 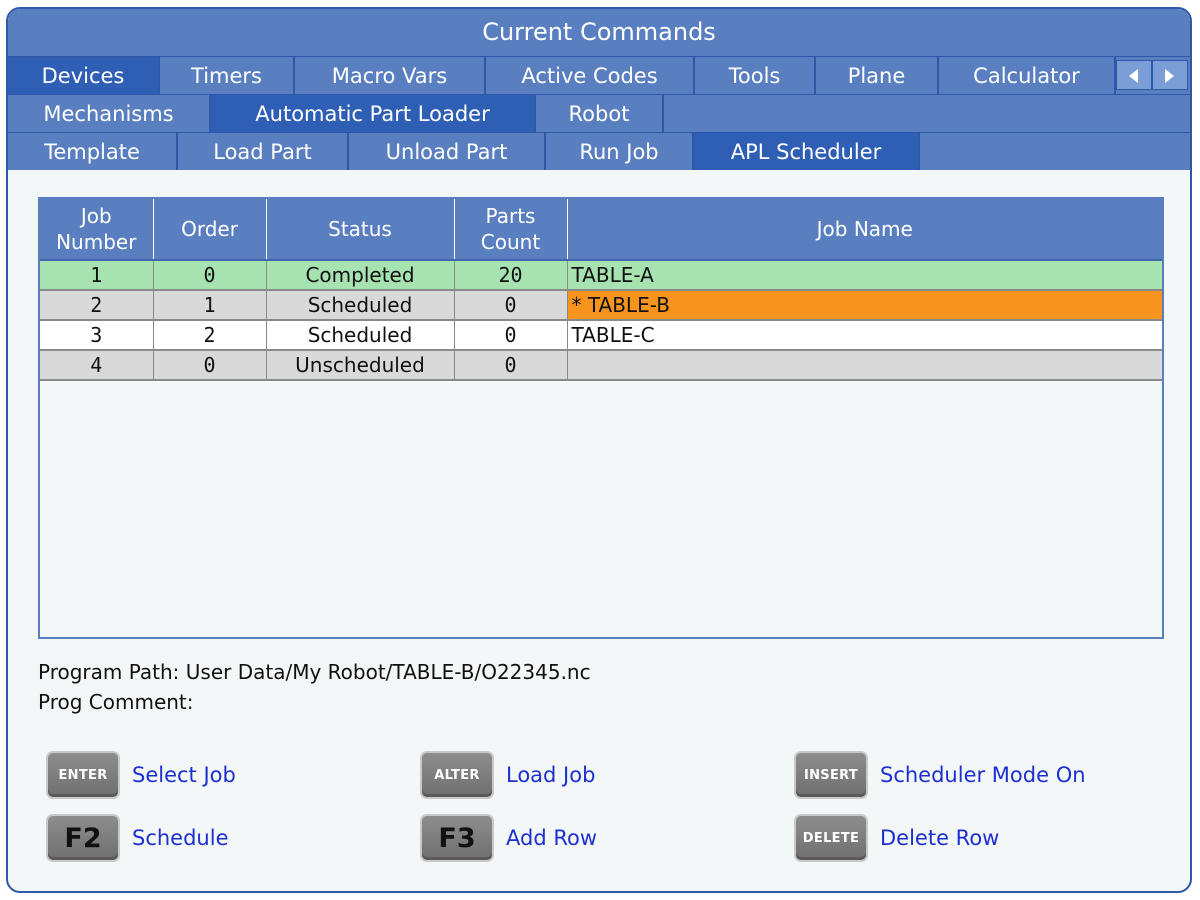 What do you see at coordinates (97, 335) in the screenshot?
I see `cell-job-number: 3` at bounding box center [97, 335].